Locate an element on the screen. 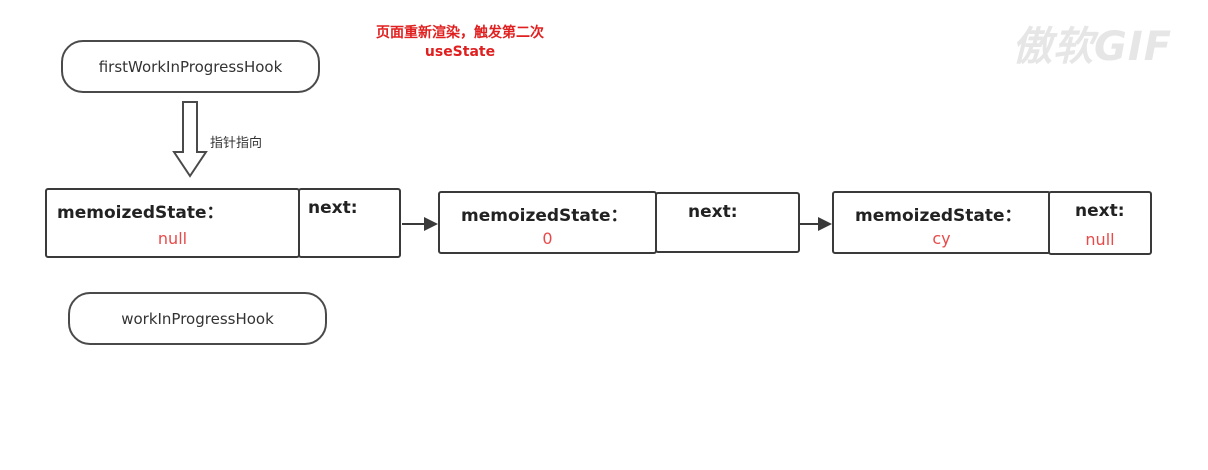  first-work-in-progress-hook-pill: firstWorkInProgressHook is located at coordinates (190, 66).